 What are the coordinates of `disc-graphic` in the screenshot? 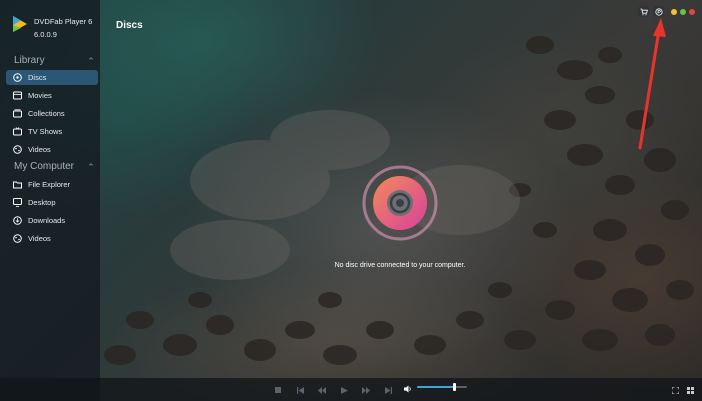 It's located at (400, 203).